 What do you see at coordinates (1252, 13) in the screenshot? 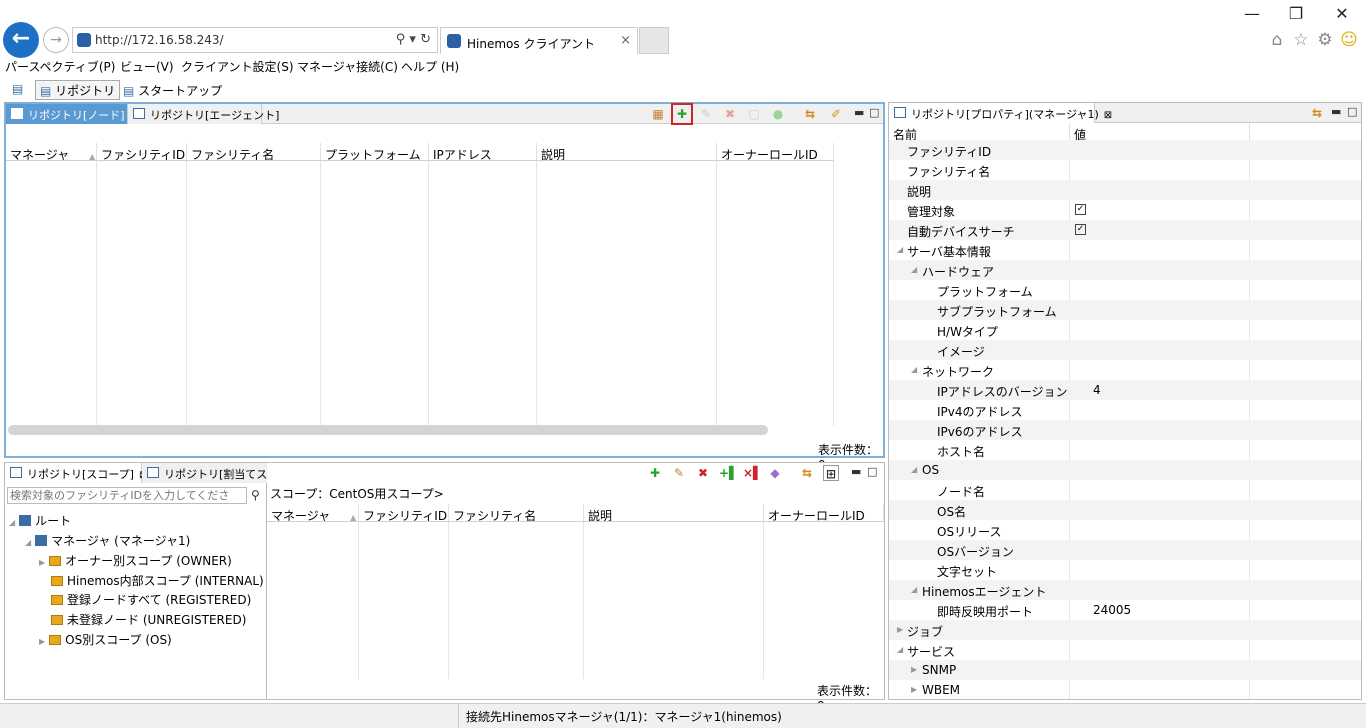
I see `minimize-window-icon: —` at bounding box center [1252, 13].